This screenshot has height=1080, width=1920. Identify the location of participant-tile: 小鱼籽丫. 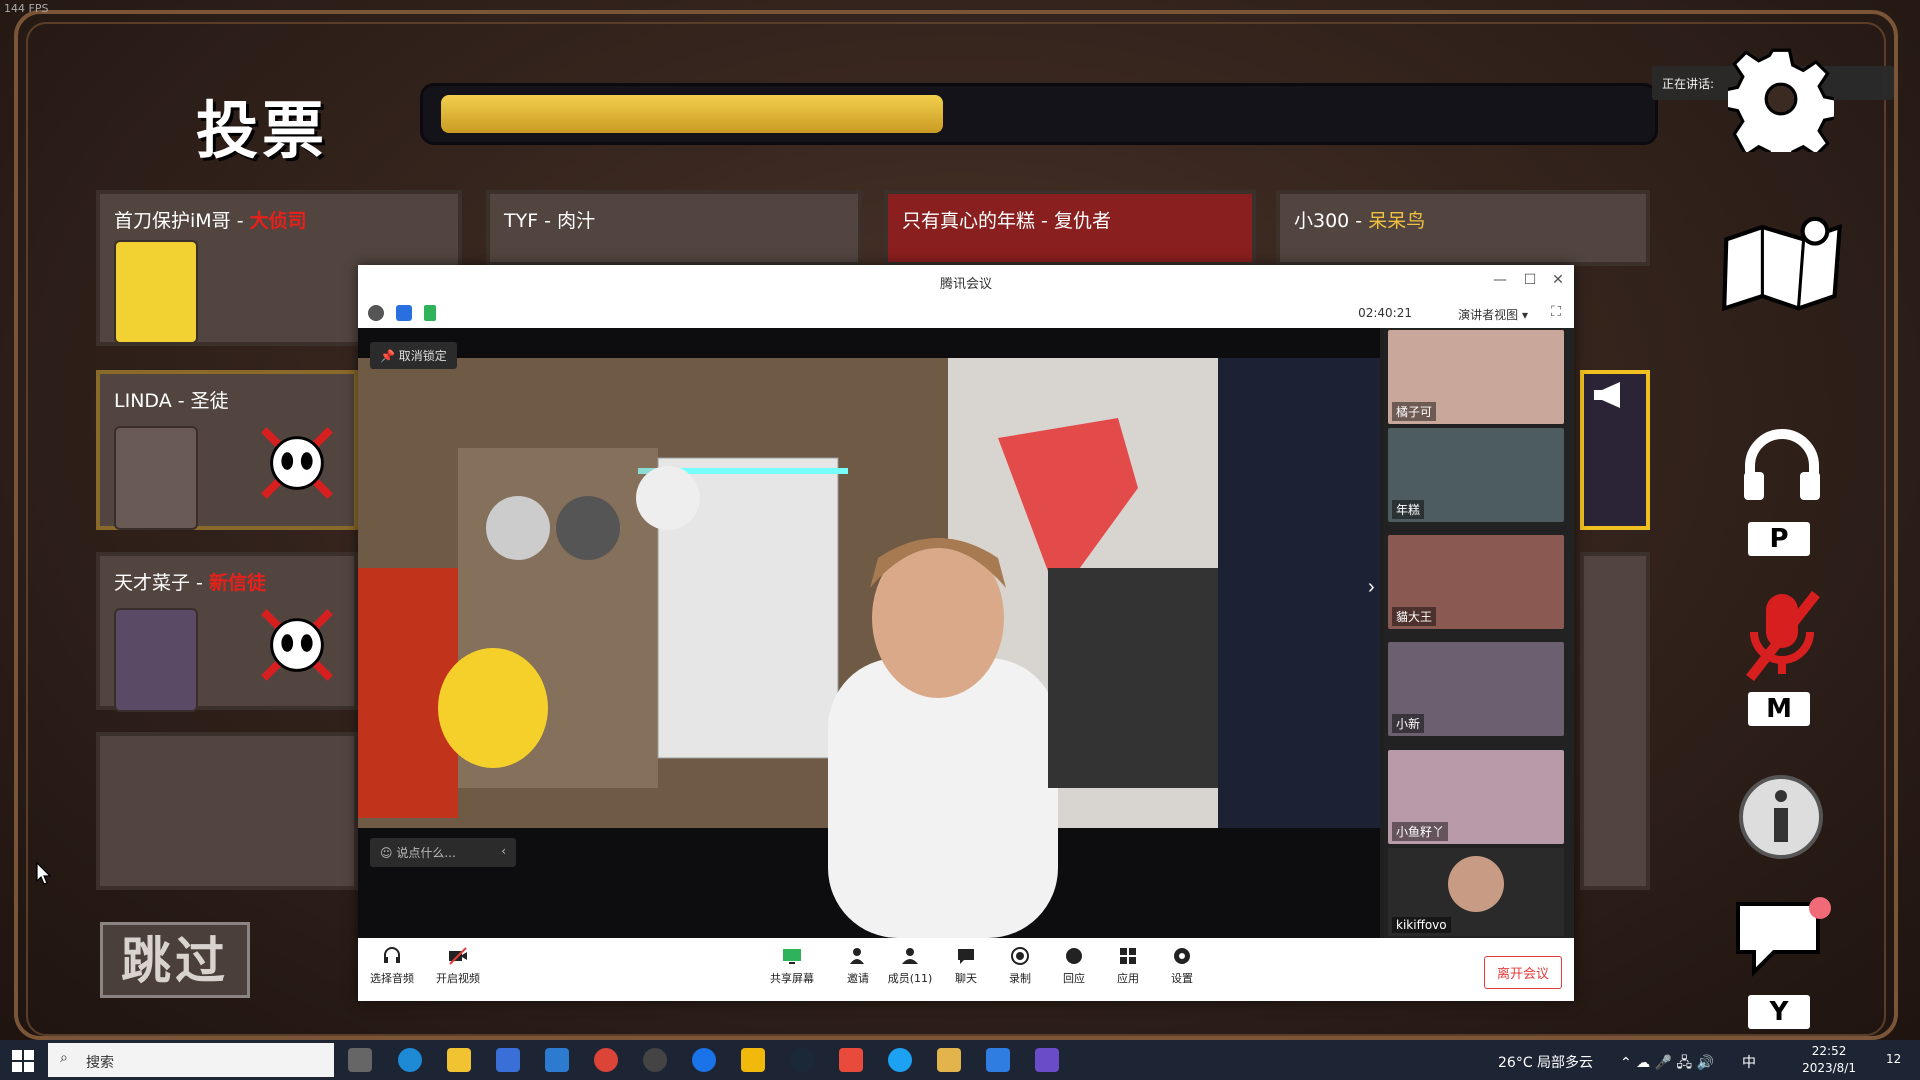
(1476, 797).